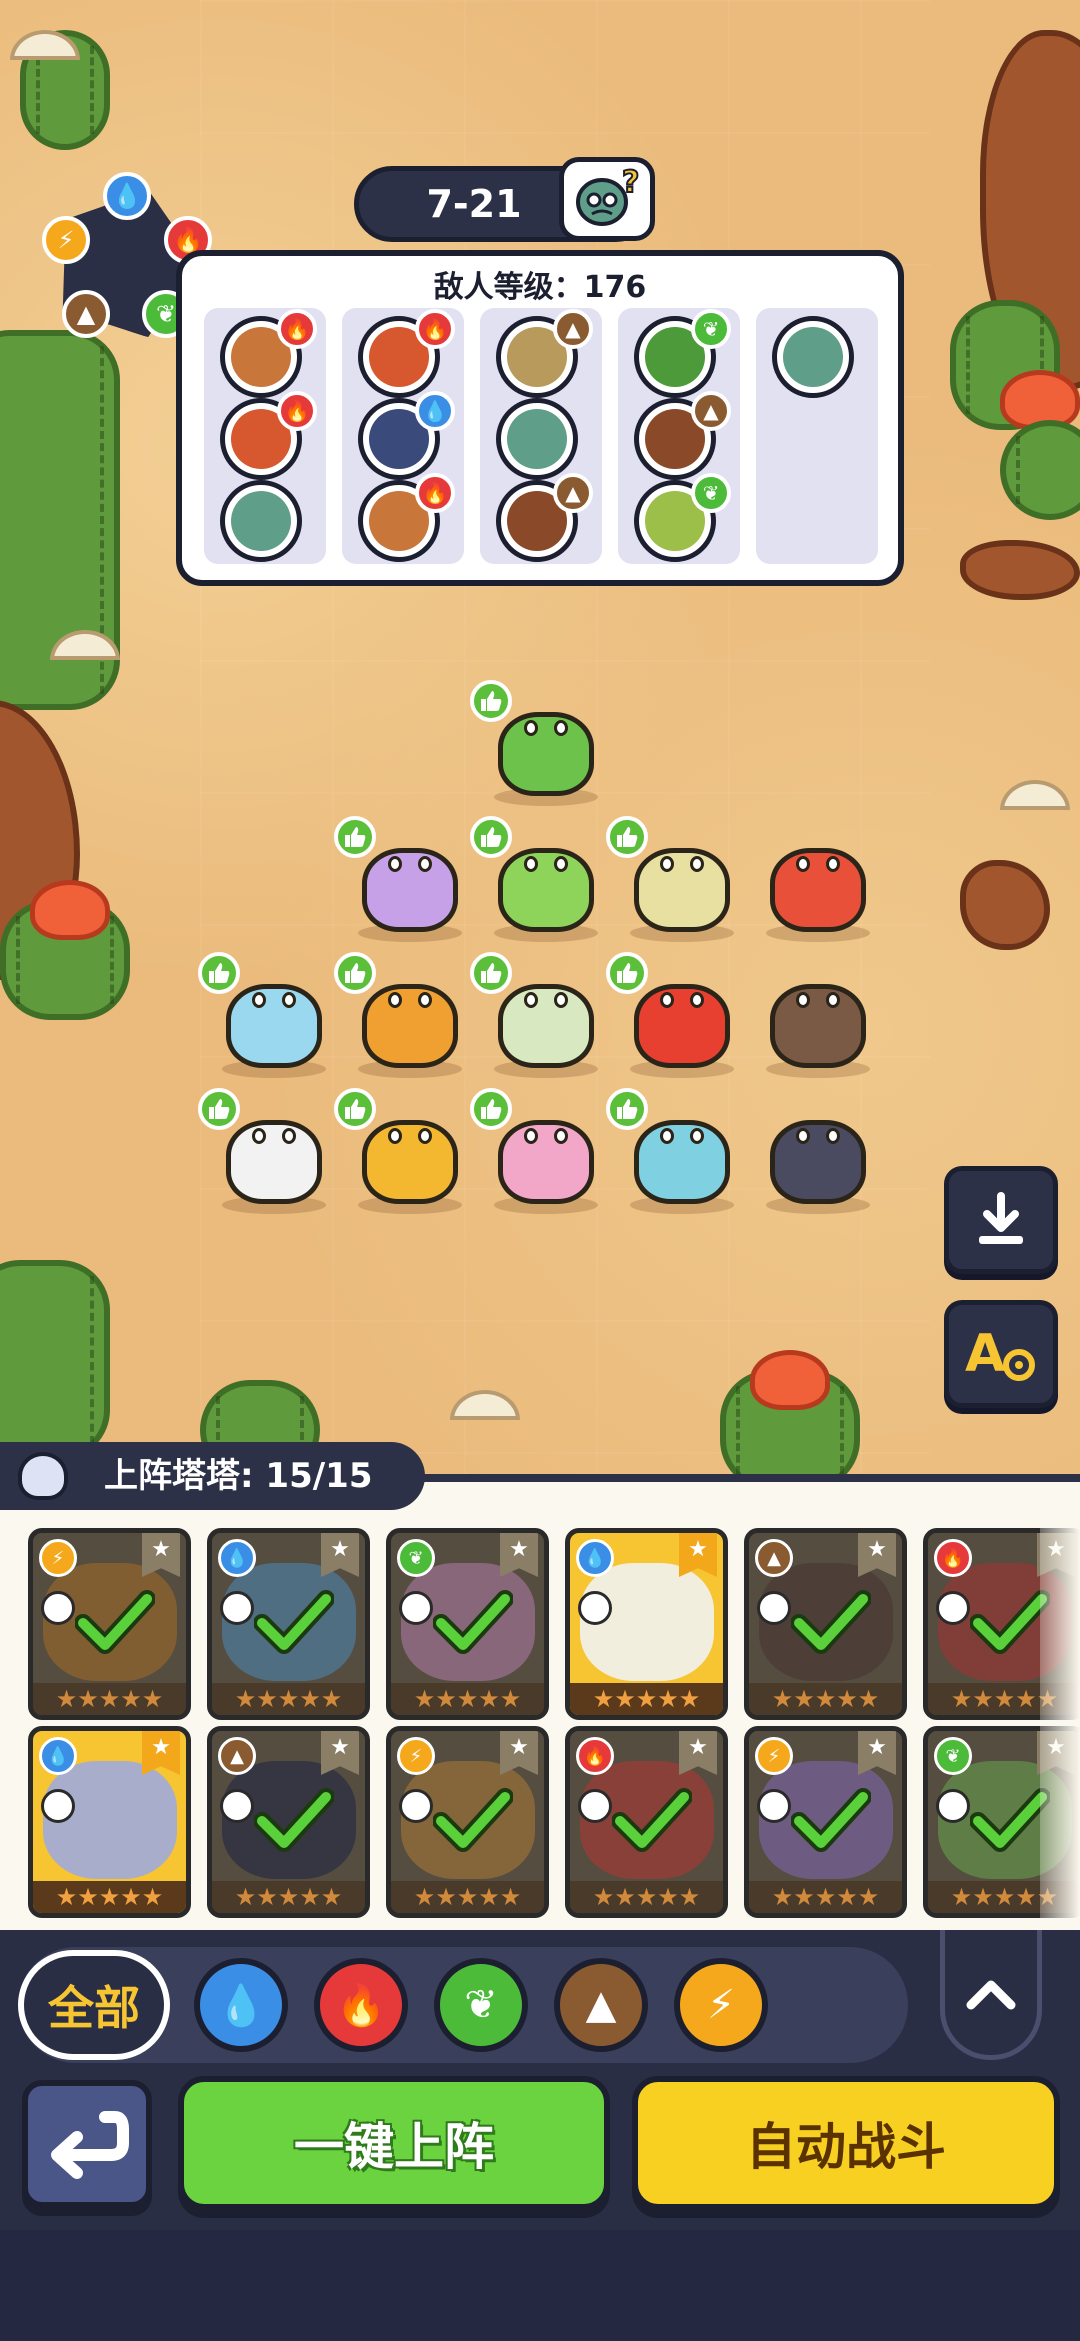  I want to click on enemy-face, so click(813, 357).